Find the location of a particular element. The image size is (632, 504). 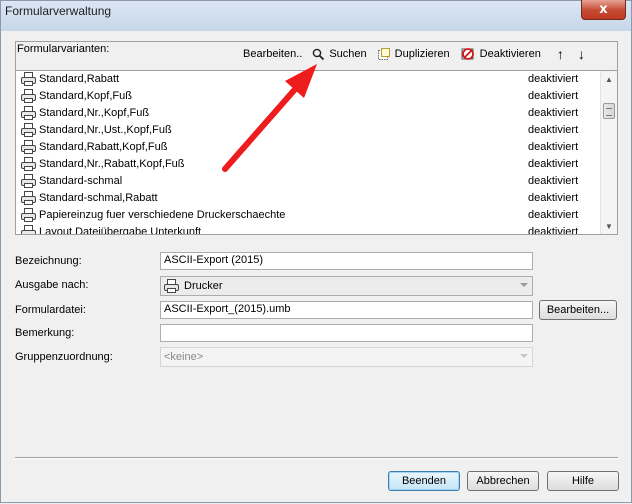

deactivate-icon is located at coordinates (467, 54).